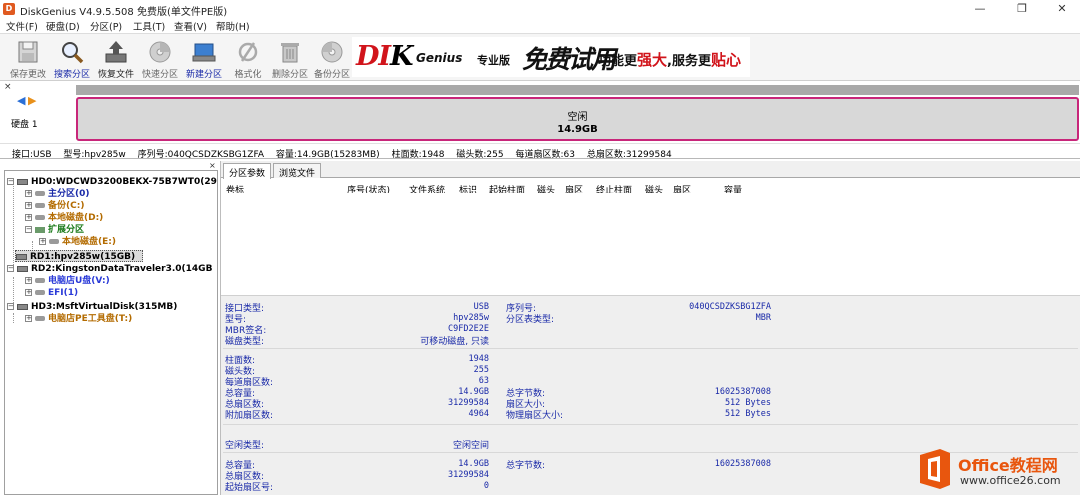 This screenshot has height=495, width=1080. I want to click on detail-serial-value: 040QCSDZKSBG1ZFA, so click(730, 307).